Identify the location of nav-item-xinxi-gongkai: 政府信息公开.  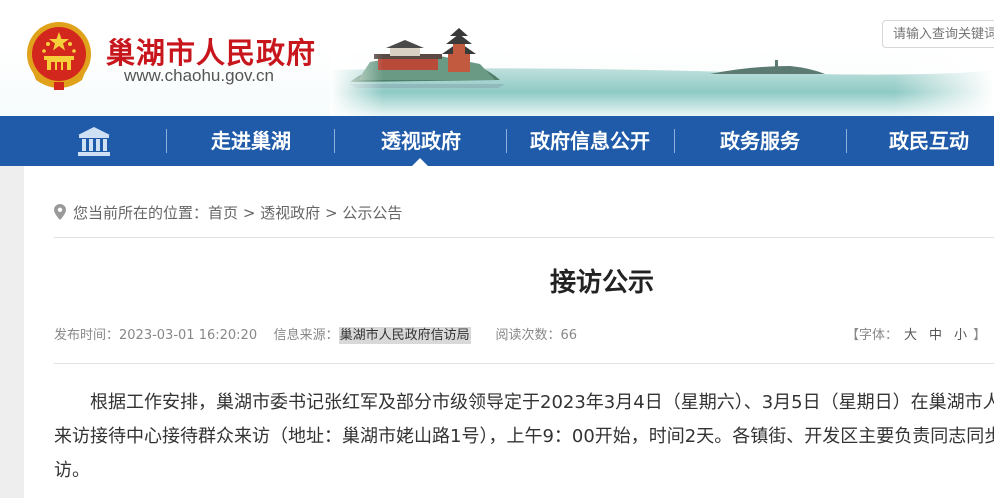
(590, 141).